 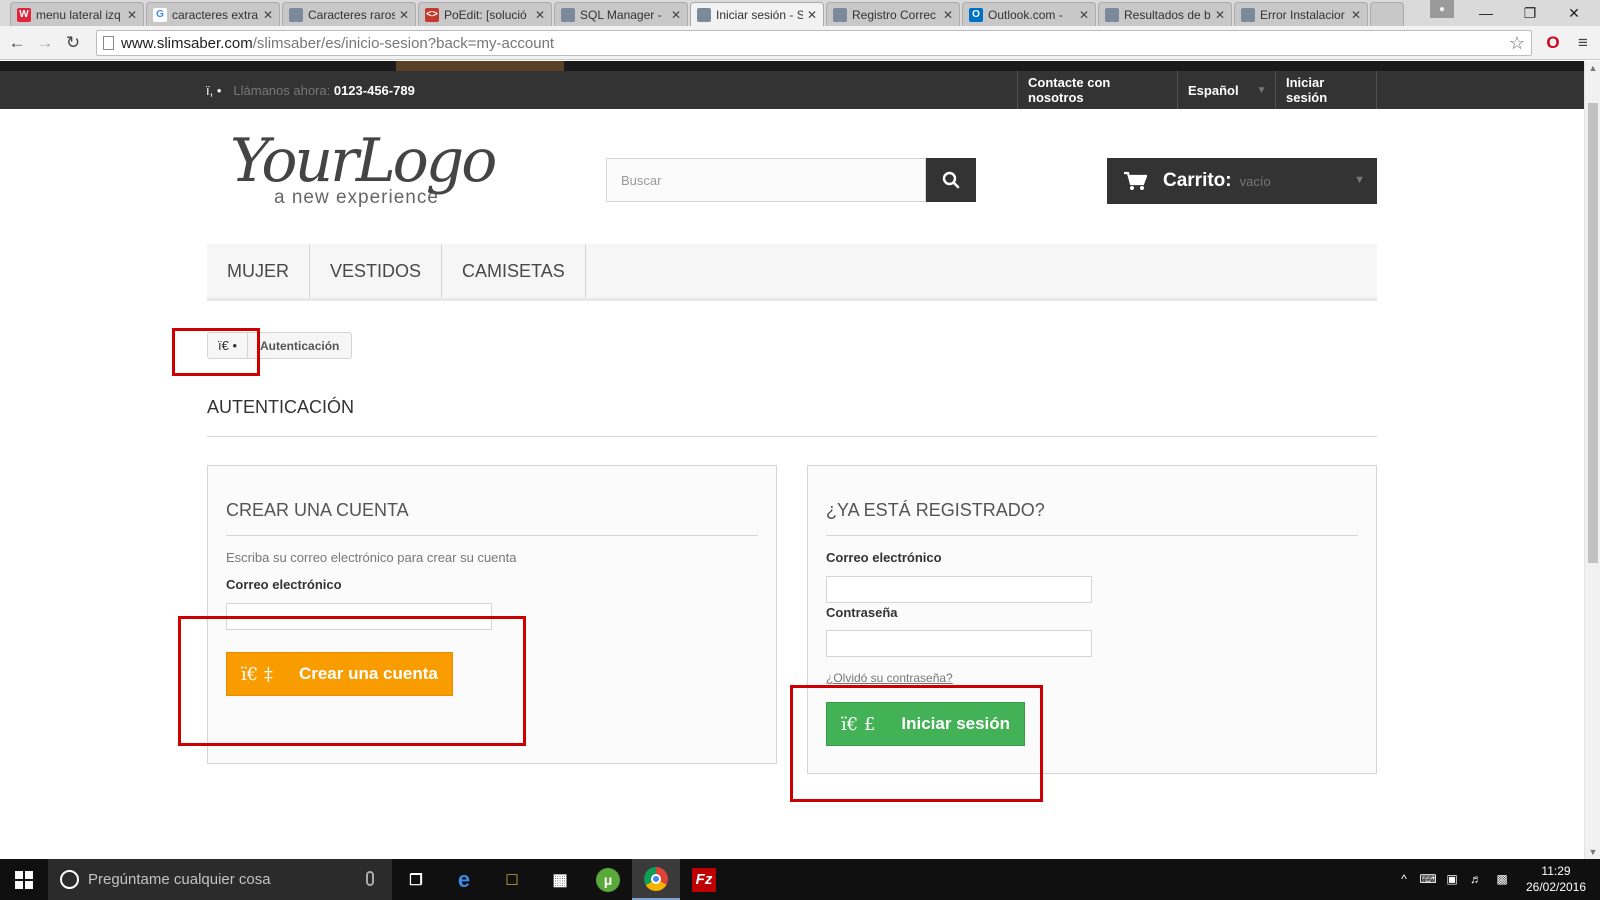 What do you see at coordinates (1592, 68) in the screenshot?
I see `scroll-up-icon: ▲` at bounding box center [1592, 68].